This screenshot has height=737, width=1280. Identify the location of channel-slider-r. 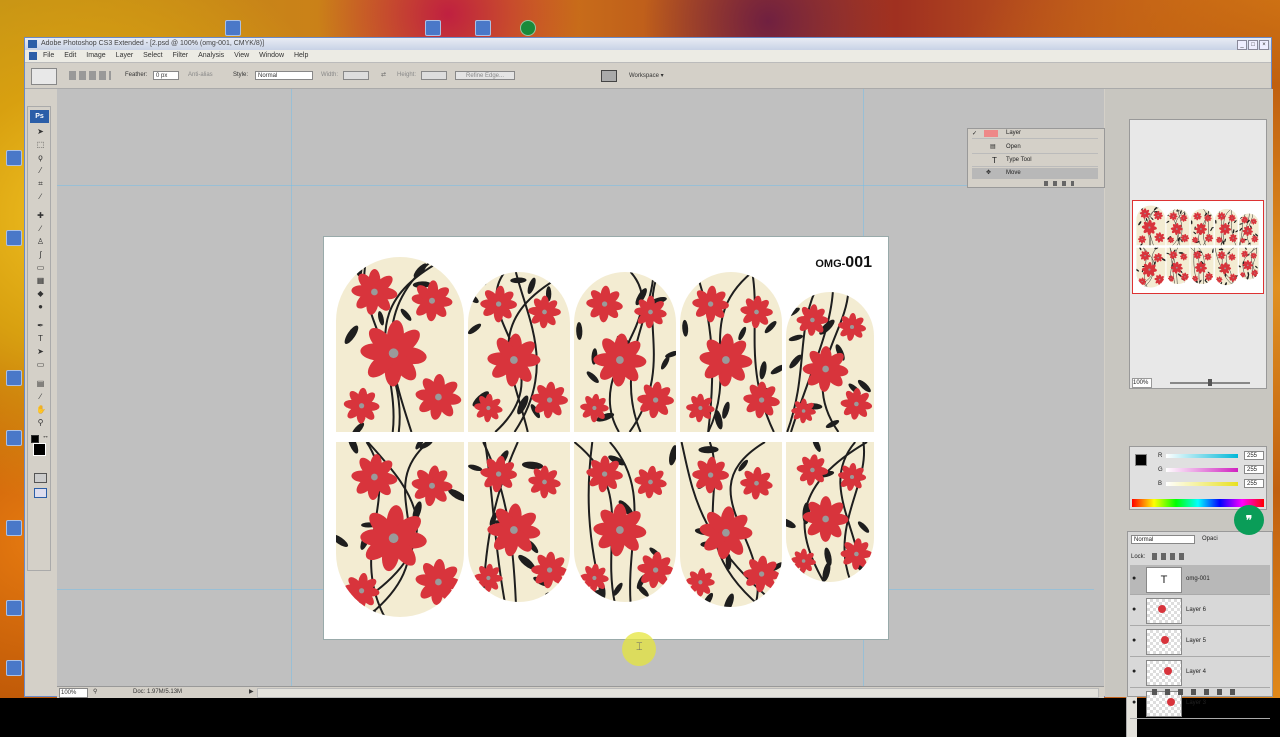
(1202, 456).